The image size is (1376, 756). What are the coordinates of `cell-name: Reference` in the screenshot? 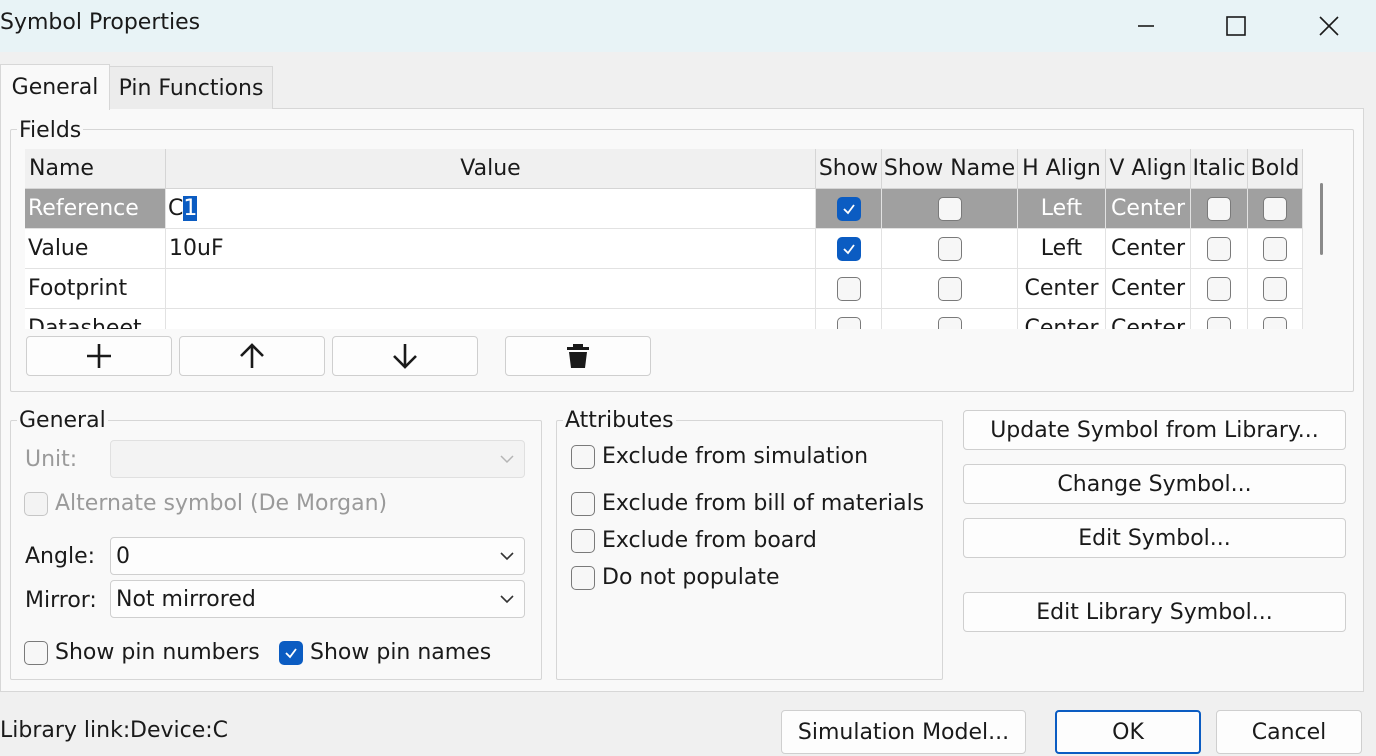 It's located at (95, 209).